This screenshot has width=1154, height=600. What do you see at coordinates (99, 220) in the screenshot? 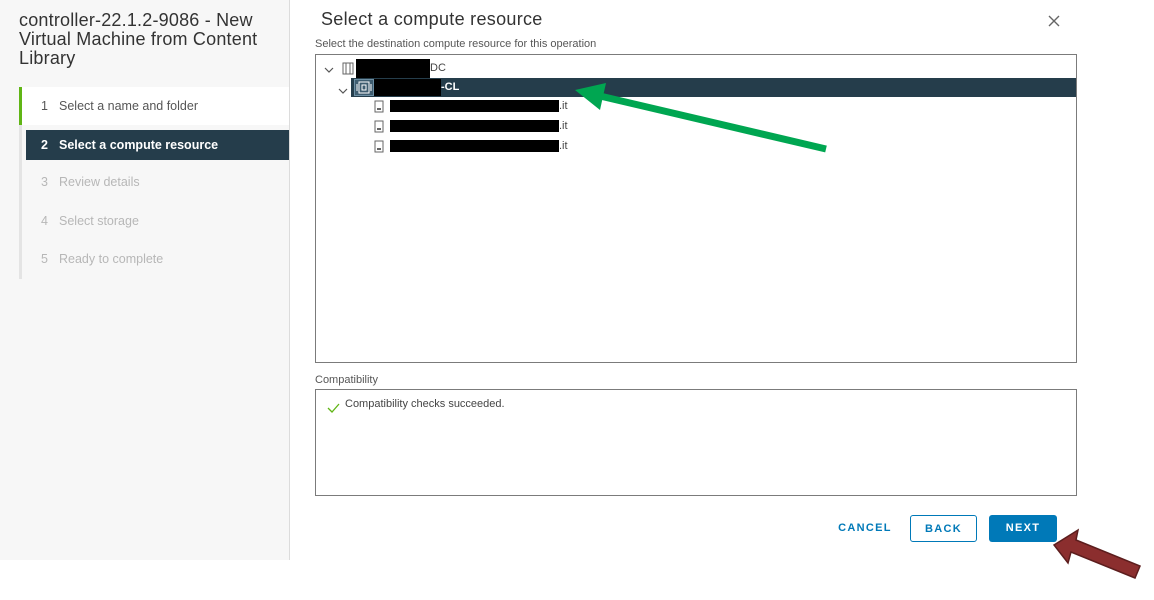
I see `step-label: Select storage` at bounding box center [99, 220].